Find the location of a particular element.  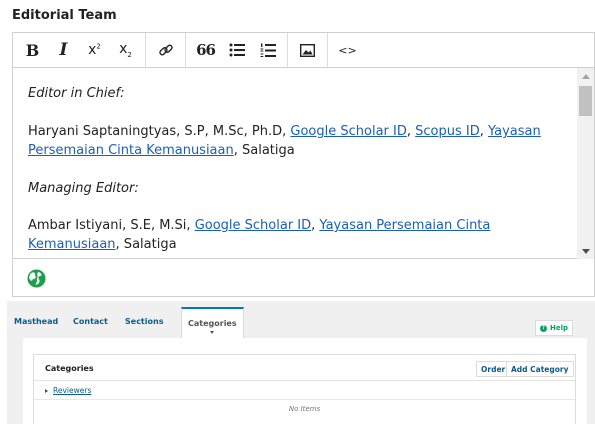

source-code-icon: <> is located at coordinates (347, 50).